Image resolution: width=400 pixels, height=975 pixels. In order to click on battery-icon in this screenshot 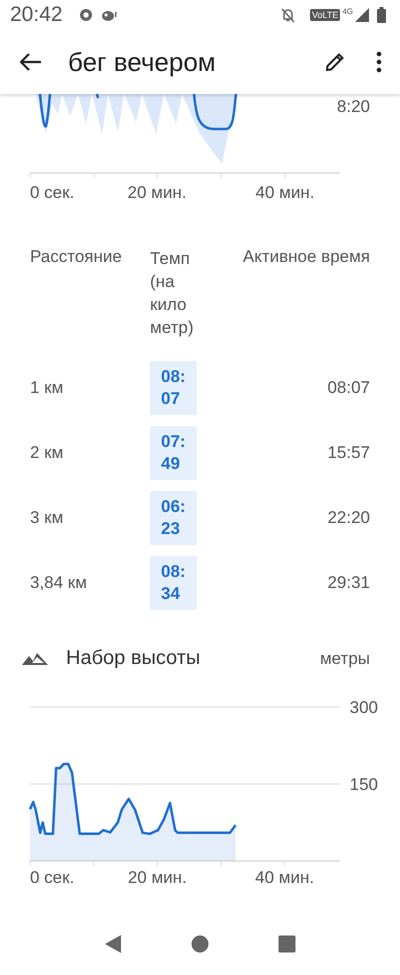, I will do `click(381, 15)`.